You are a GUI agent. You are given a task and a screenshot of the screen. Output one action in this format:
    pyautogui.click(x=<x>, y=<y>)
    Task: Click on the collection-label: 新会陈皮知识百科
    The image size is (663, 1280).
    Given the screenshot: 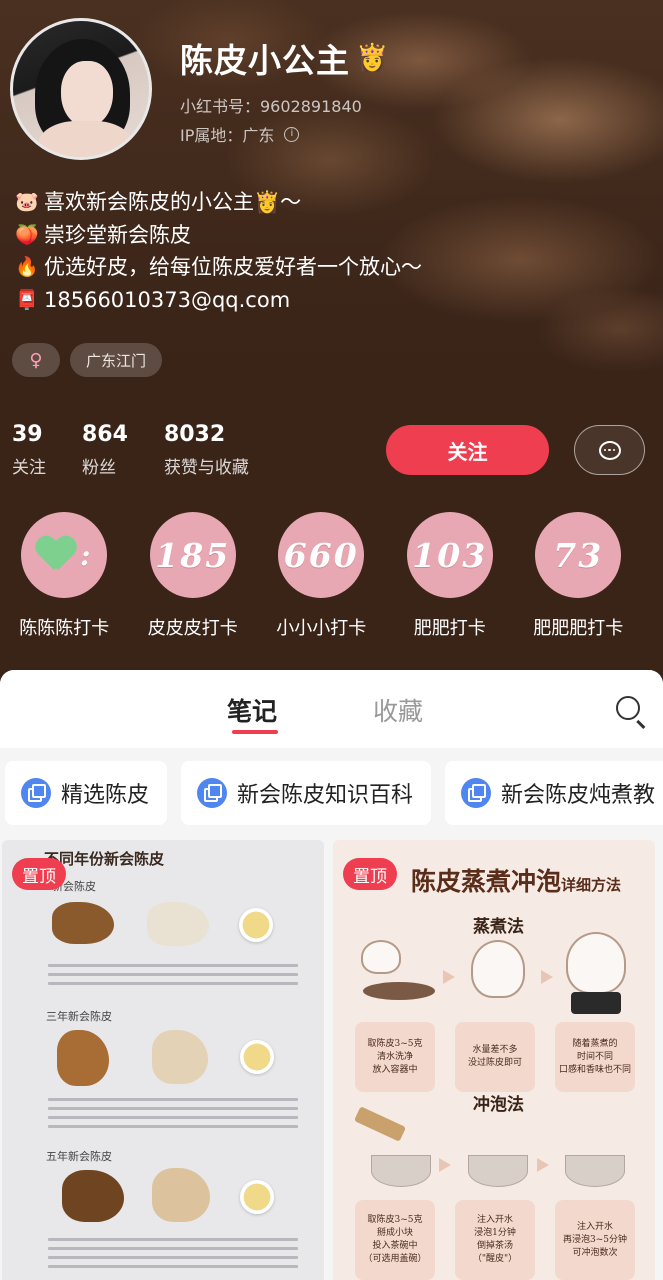 What is the action you would take?
    pyautogui.click(x=325, y=795)
    